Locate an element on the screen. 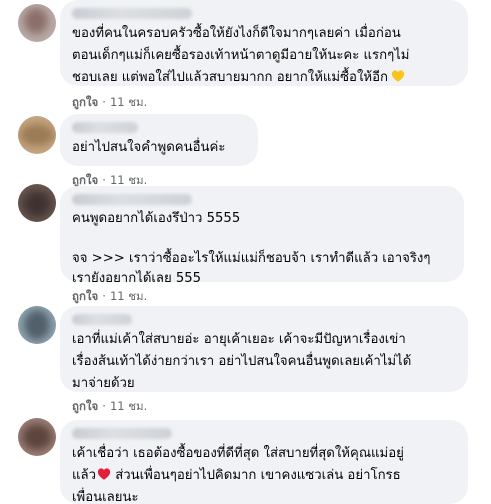 The width and height of the screenshot is (491, 504). red-heart-icon is located at coordinates (104, 474).